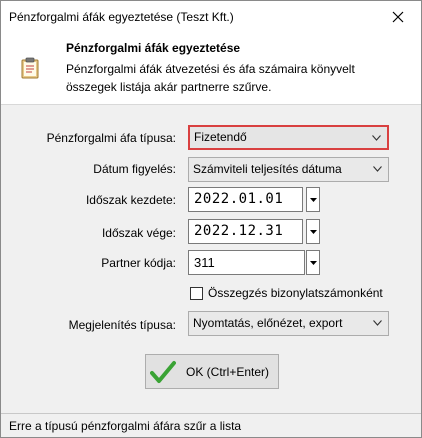 This screenshot has width=422, height=438. Describe the element at coordinates (134, 169) in the screenshot. I see `date-watch-label: Dátum figyelés:` at that location.